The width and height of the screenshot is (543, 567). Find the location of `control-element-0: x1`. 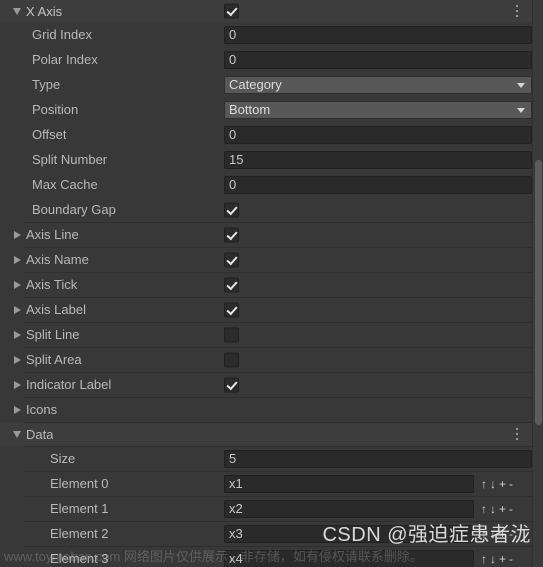

control-element-0: x1 is located at coordinates (349, 483).